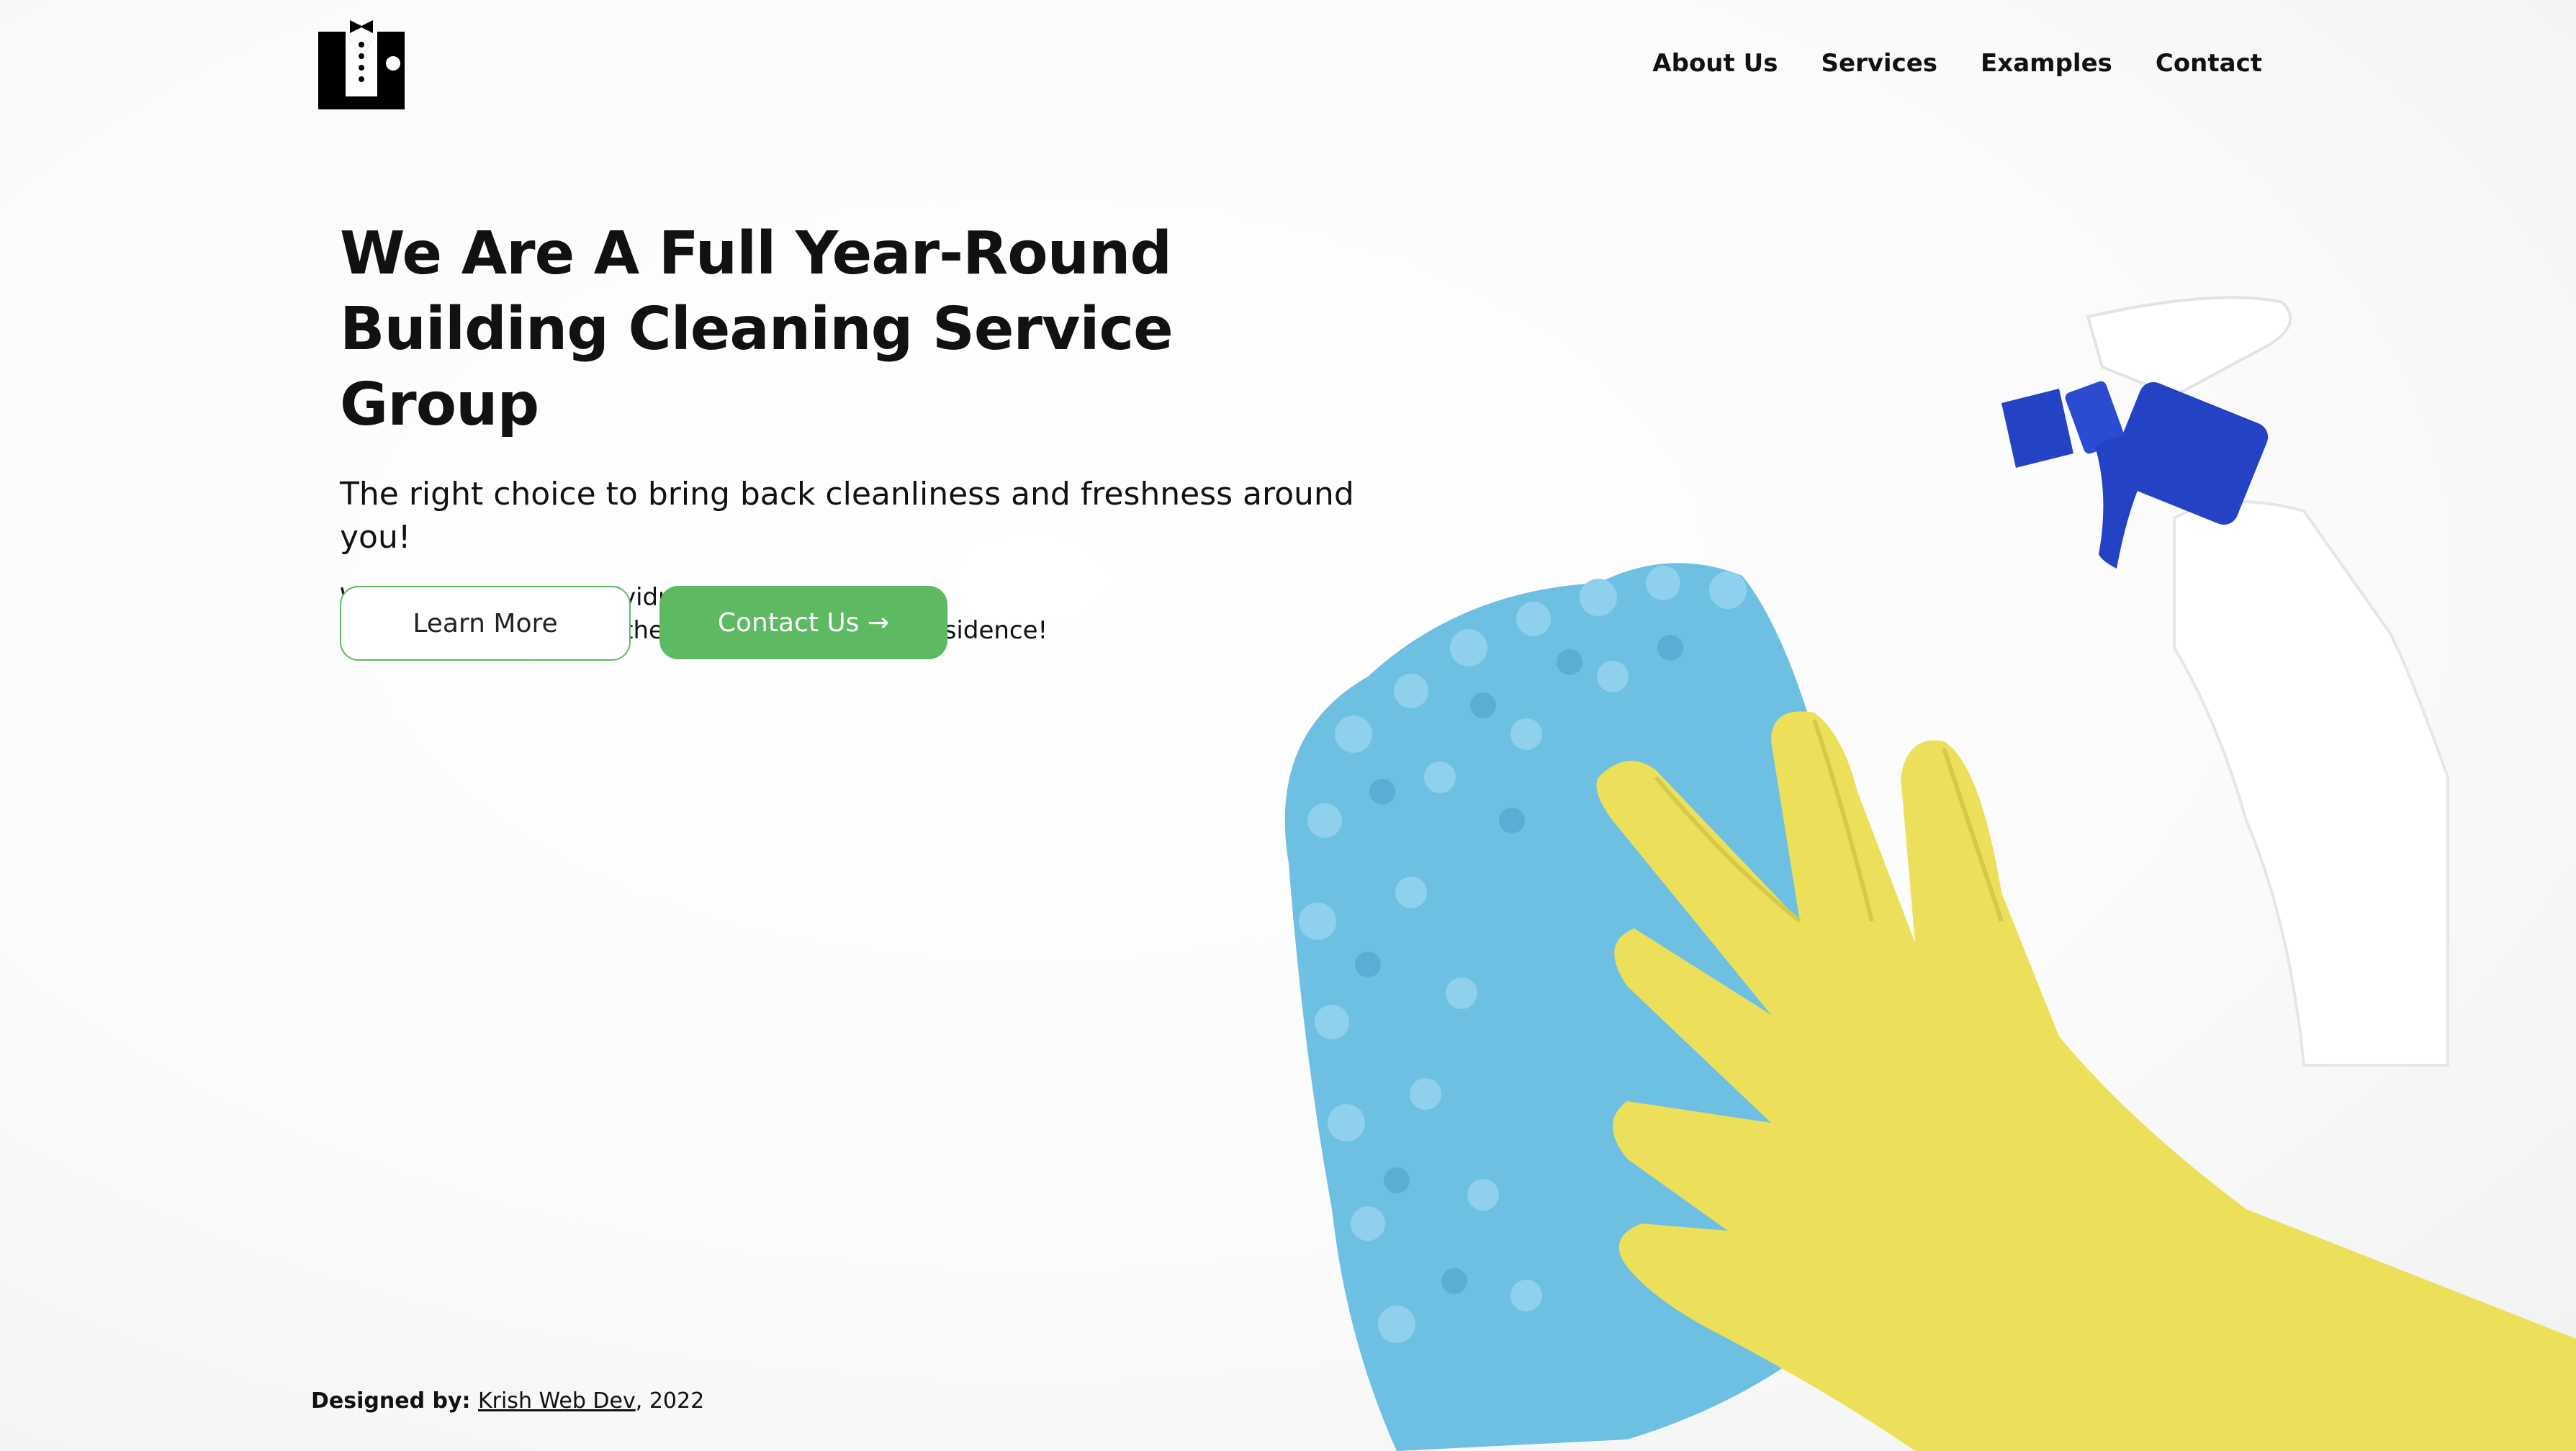 This screenshot has height=1451, width=2576. What do you see at coordinates (485, 623) in the screenshot?
I see `learn-more-button: Learn More` at bounding box center [485, 623].